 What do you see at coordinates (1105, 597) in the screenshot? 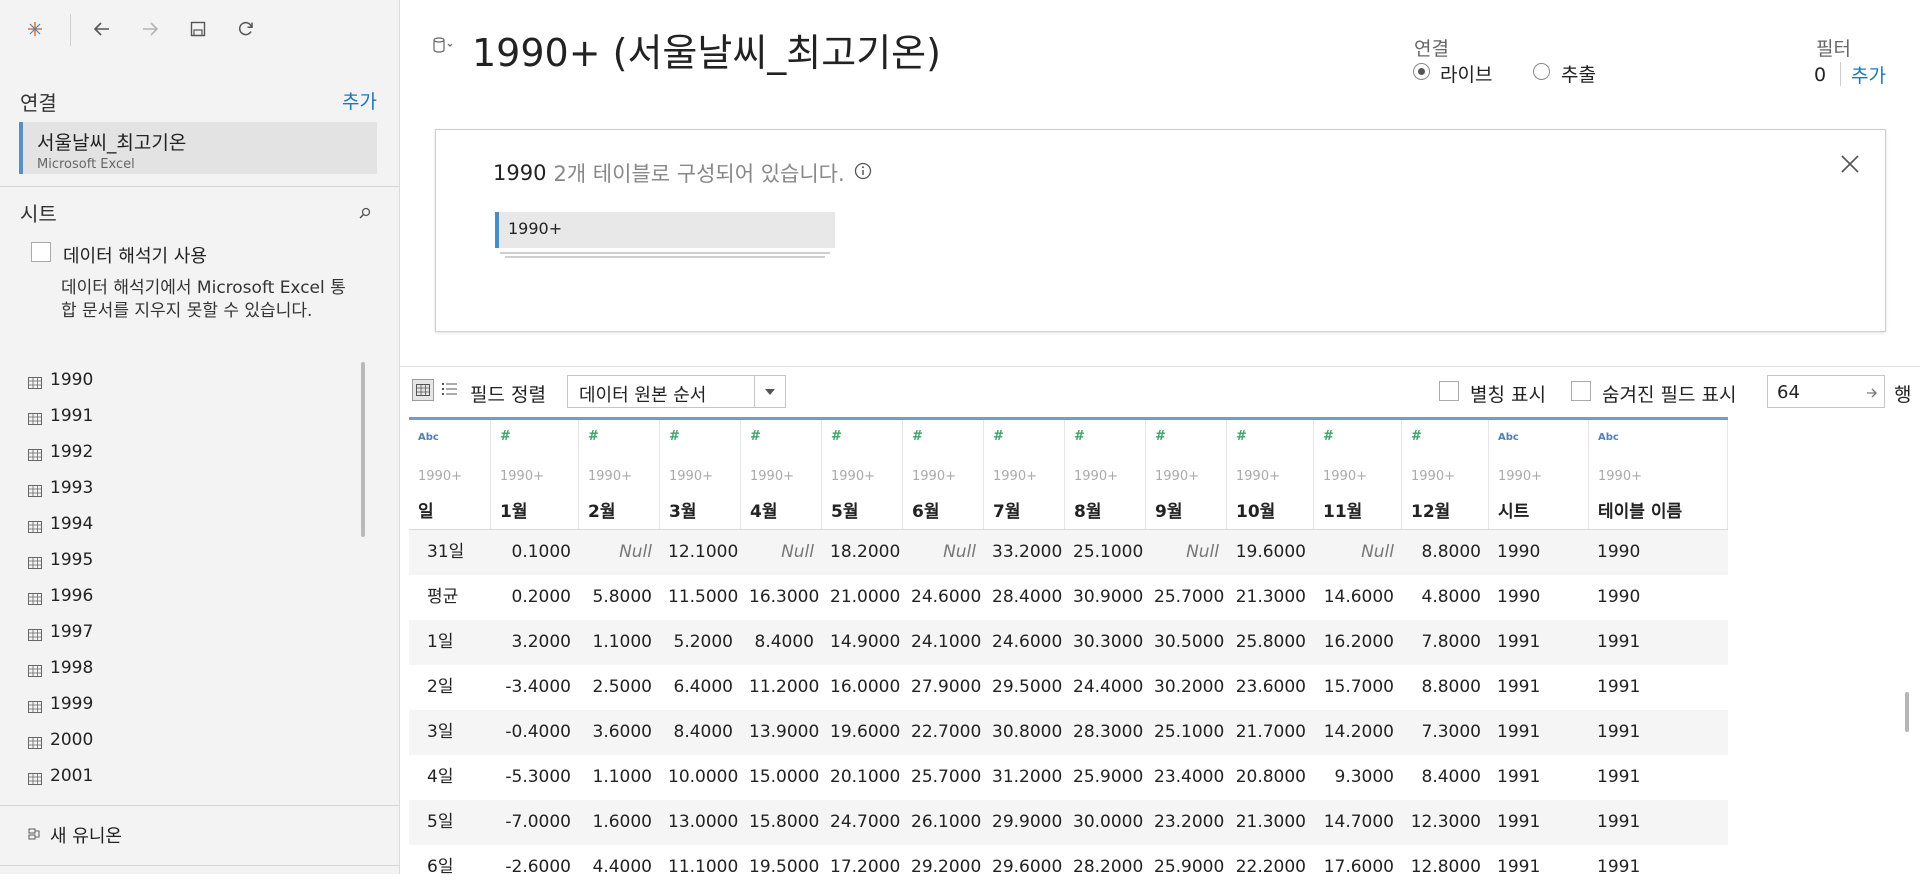
I see `table-cell: 30.9000` at bounding box center [1105, 597].